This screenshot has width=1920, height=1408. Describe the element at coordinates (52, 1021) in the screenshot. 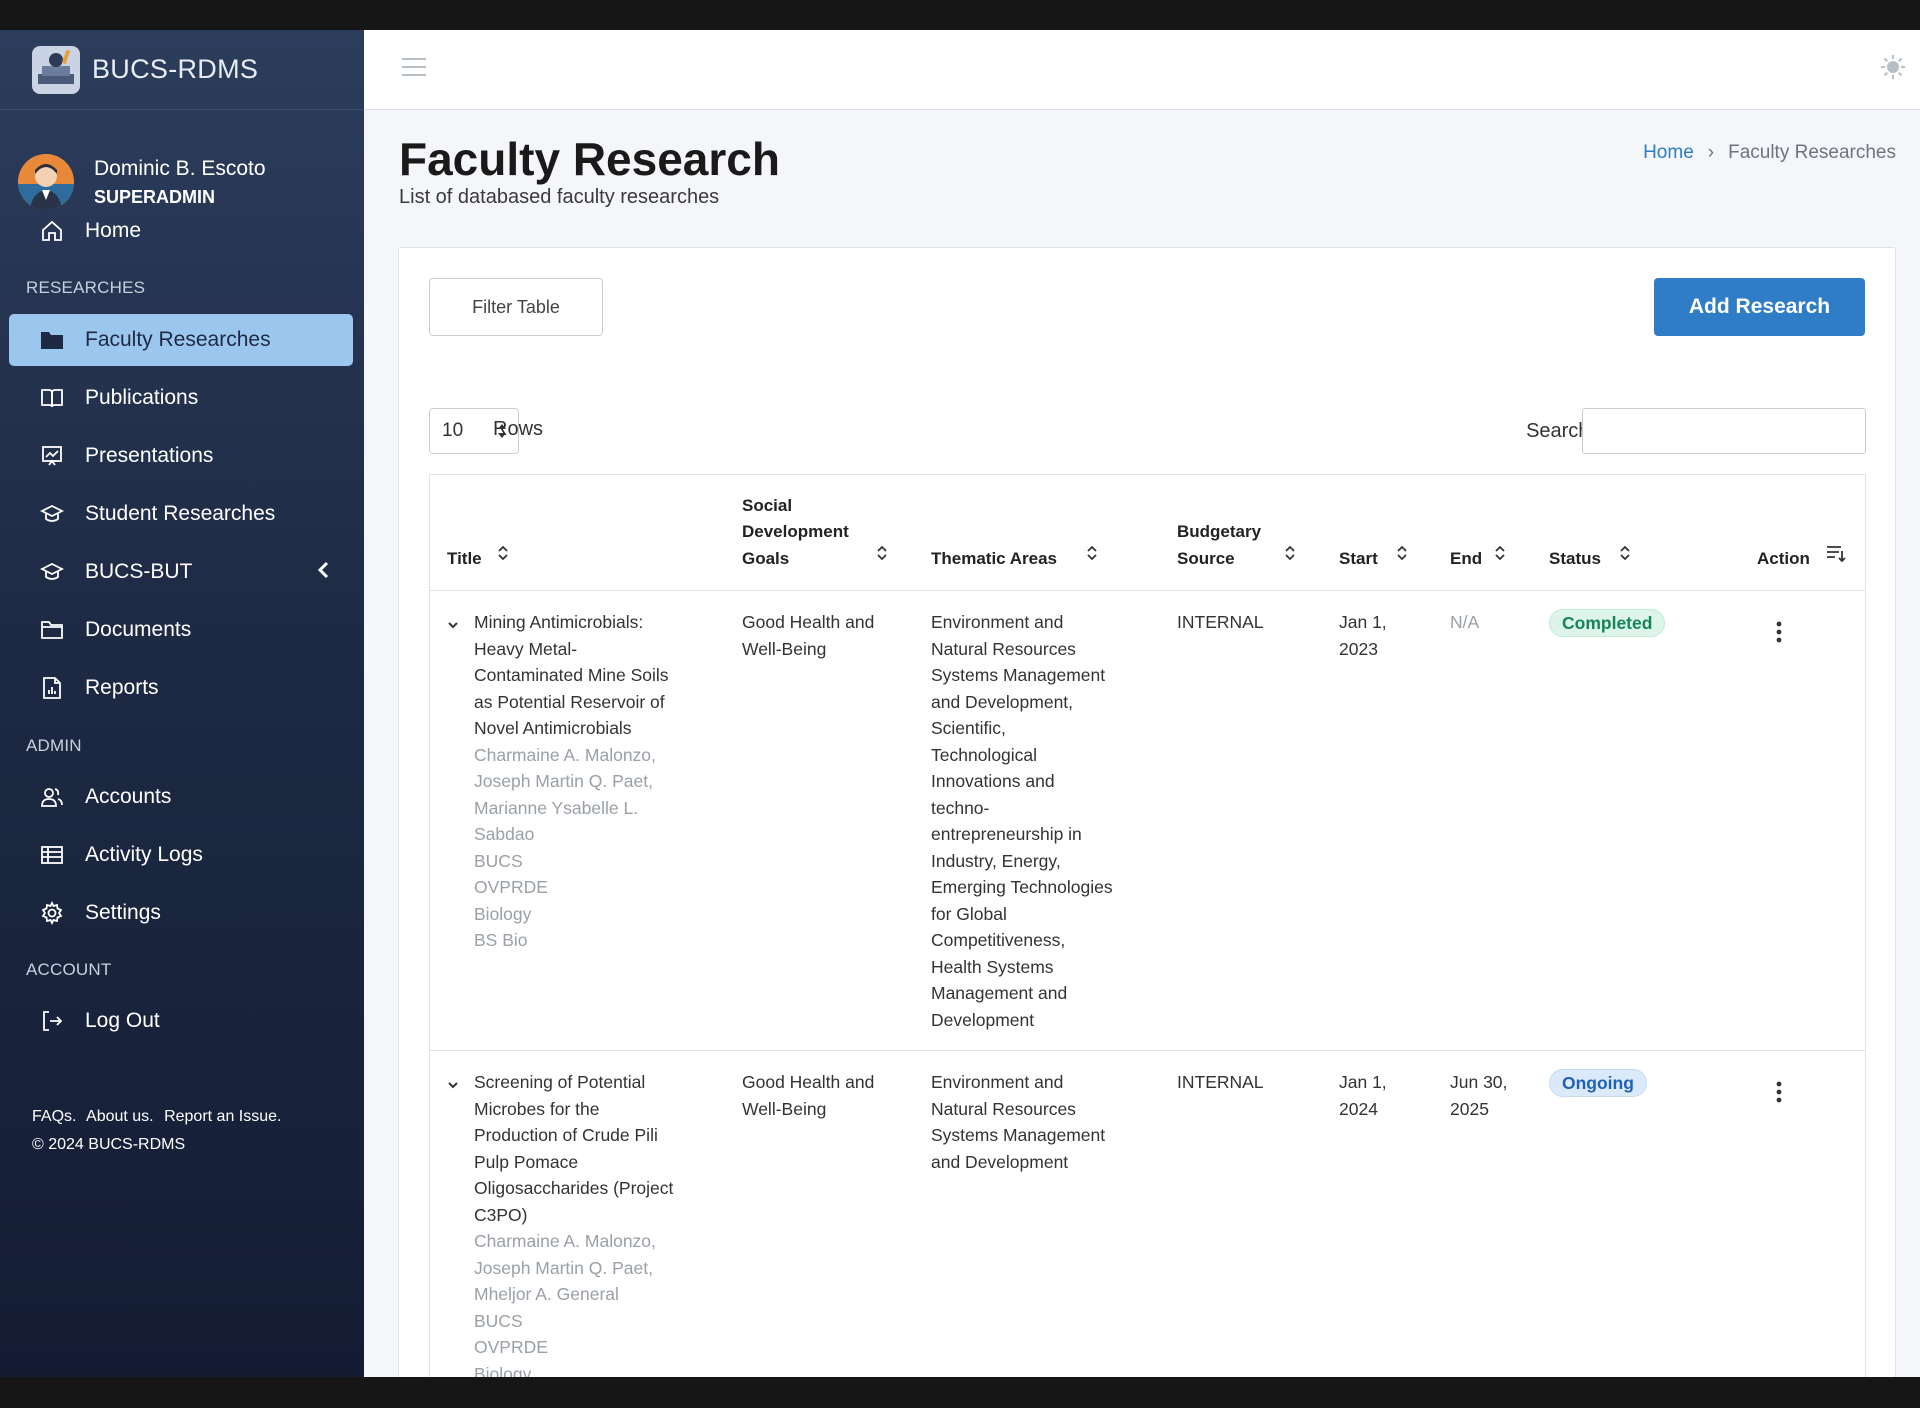

I see `logout-icon` at that location.